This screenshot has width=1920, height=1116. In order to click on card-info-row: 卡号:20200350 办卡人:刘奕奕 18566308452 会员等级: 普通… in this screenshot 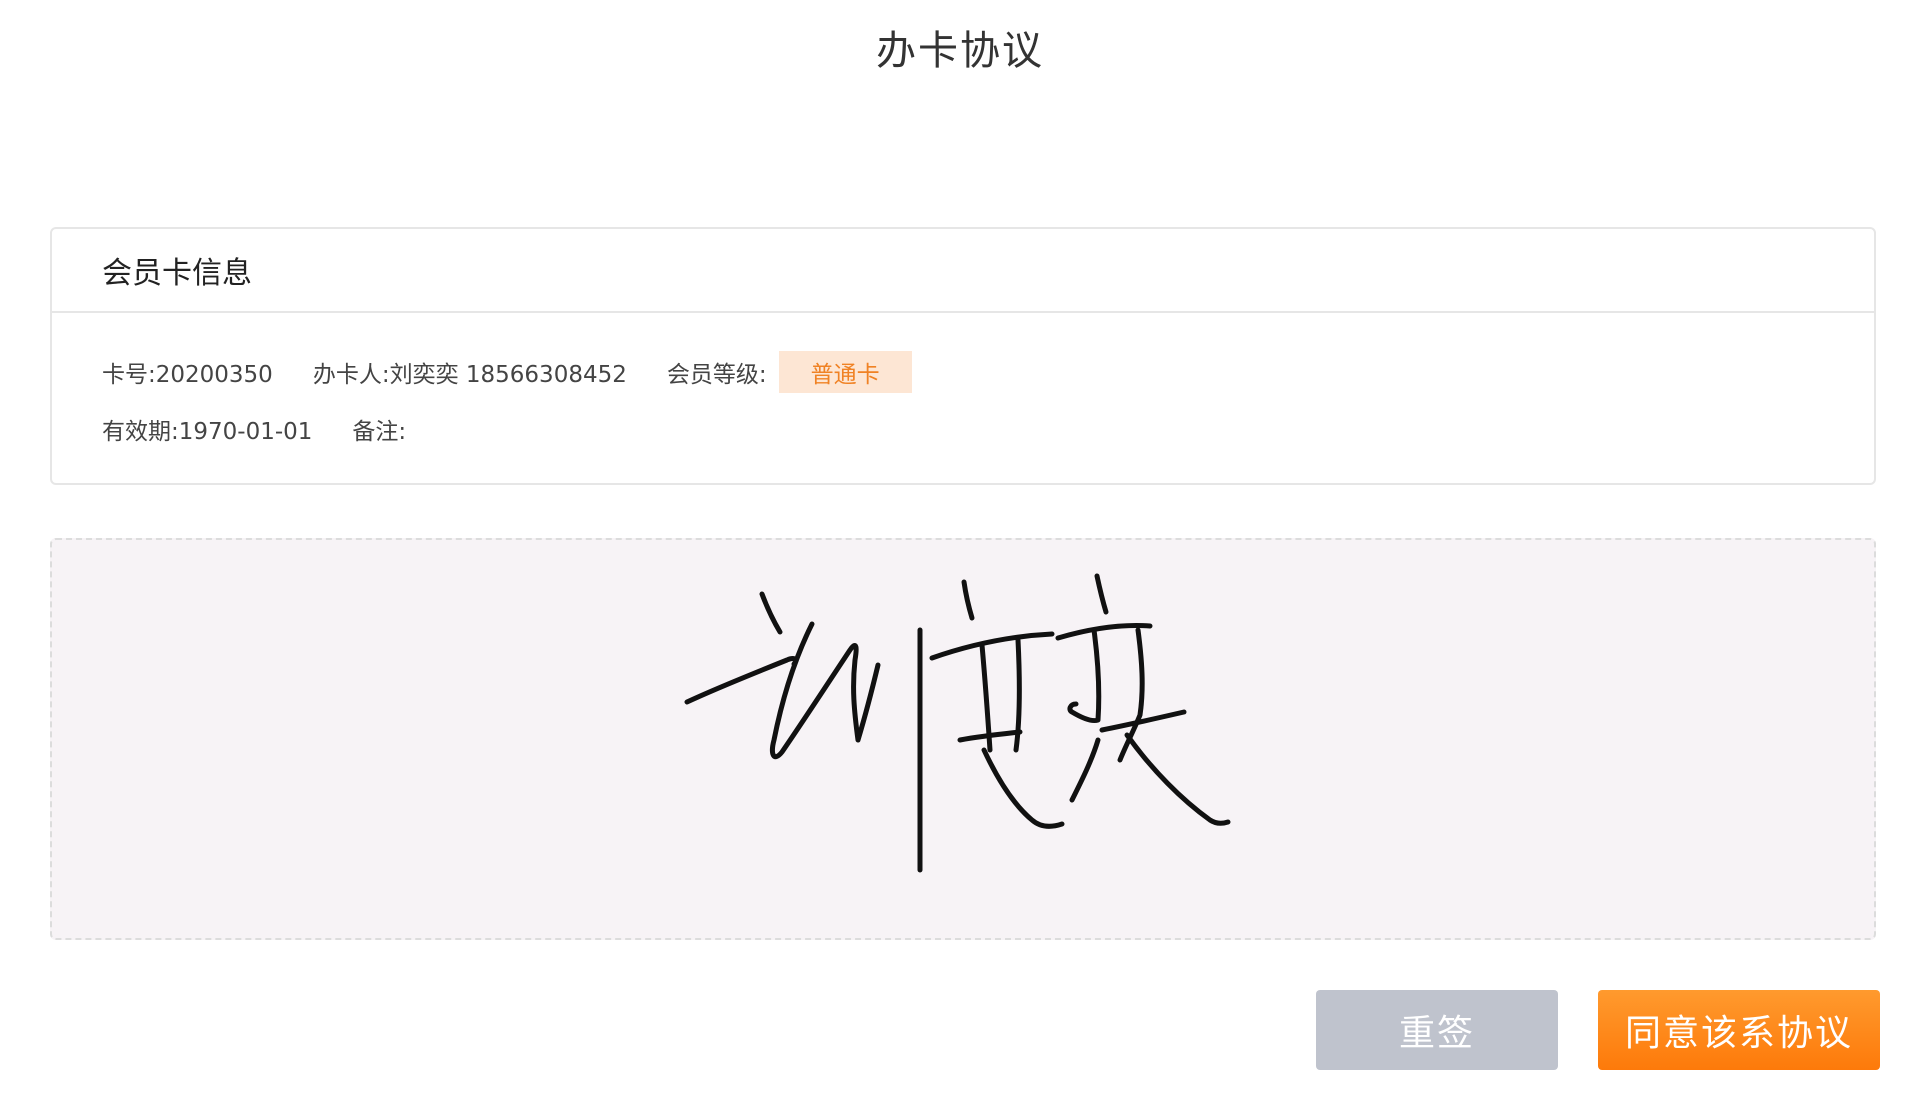, I will do `click(988, 372)`.